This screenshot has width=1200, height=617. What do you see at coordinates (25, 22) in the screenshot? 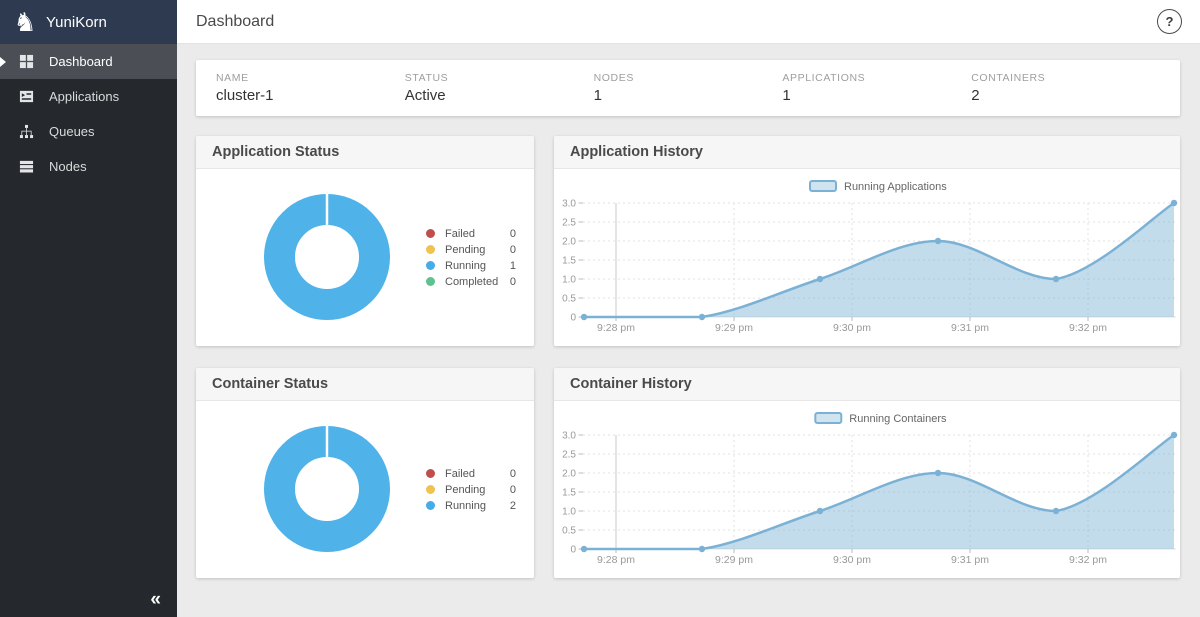
I see `unicorn-logo-icon: ♞` at bounding box center [25, 22].